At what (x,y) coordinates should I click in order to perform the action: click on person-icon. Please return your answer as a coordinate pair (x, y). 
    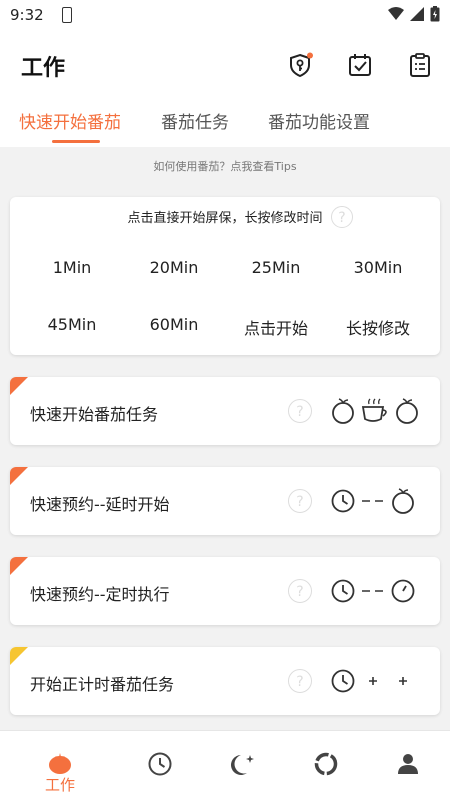
    Looking at the image, I should click on (408, 764).